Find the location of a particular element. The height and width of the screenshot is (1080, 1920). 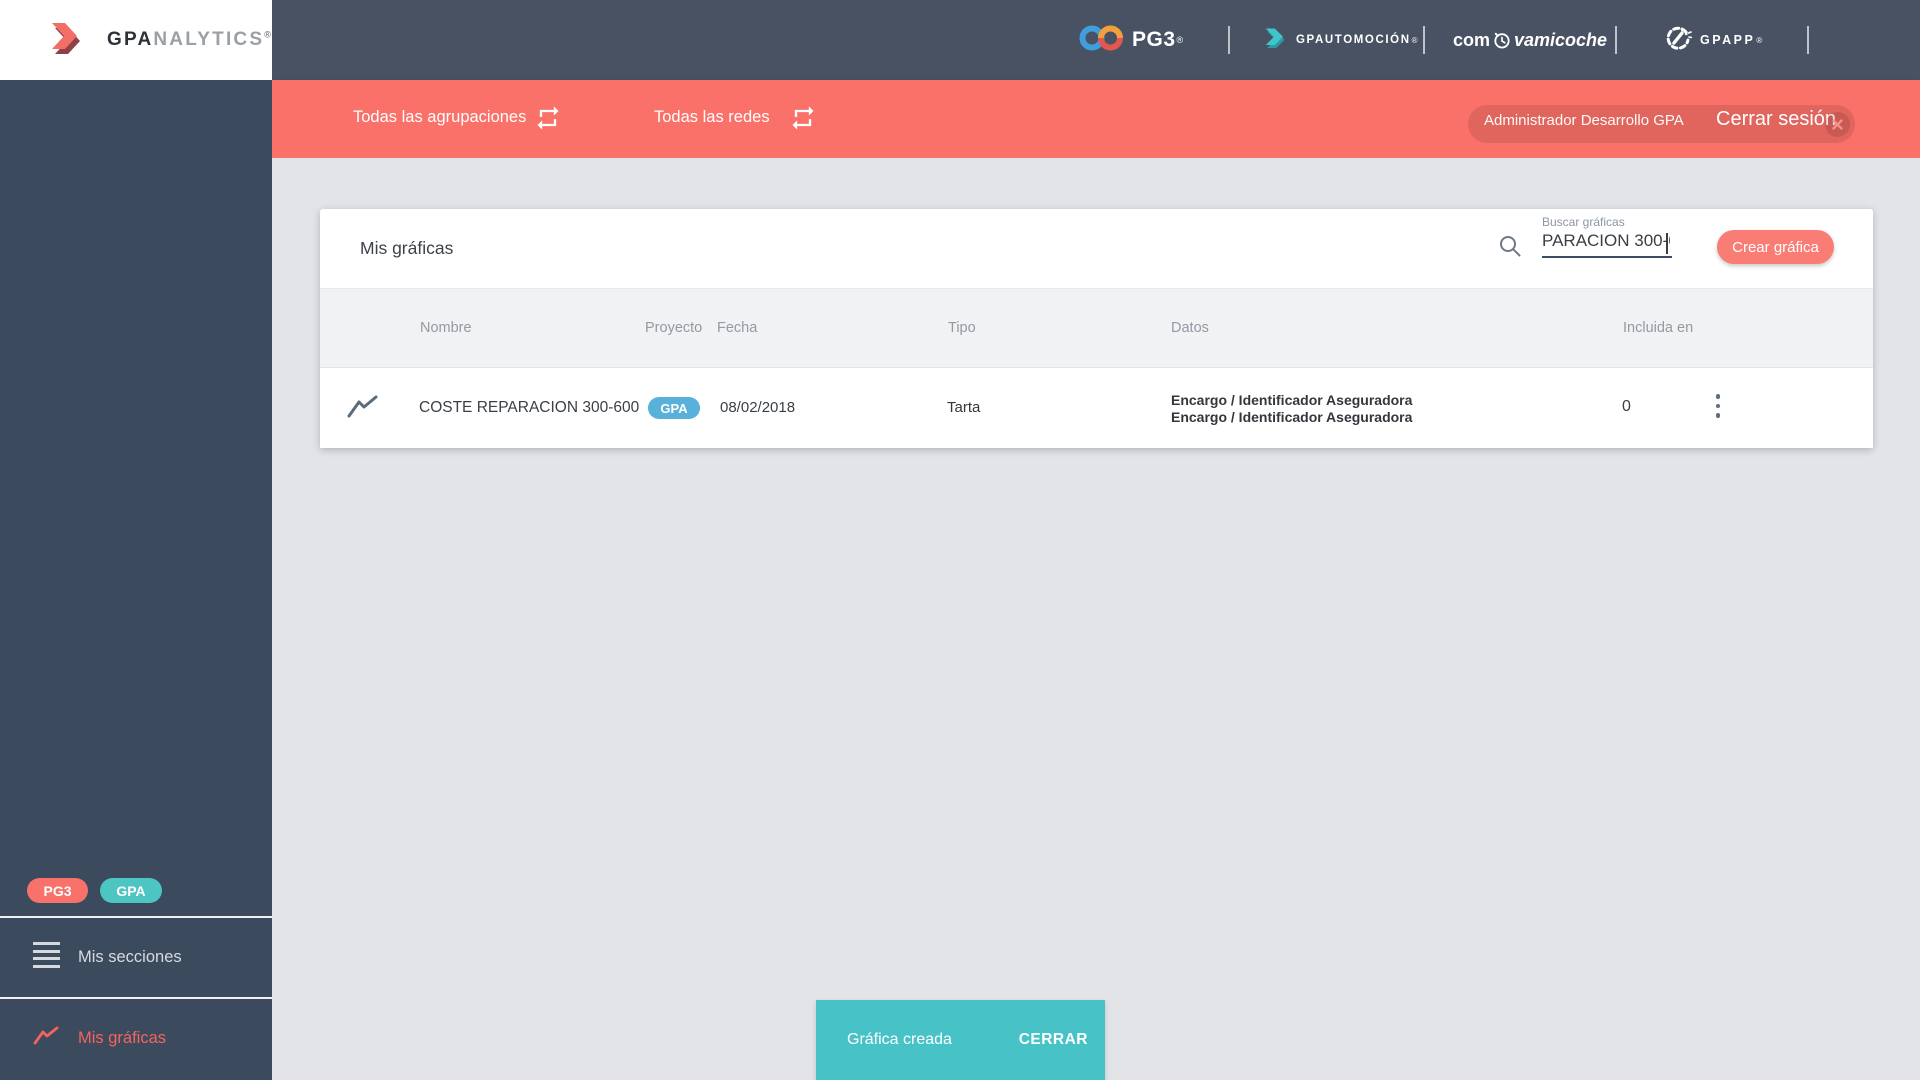

pg3-registered: ® is located at coordinates (1180, 40).